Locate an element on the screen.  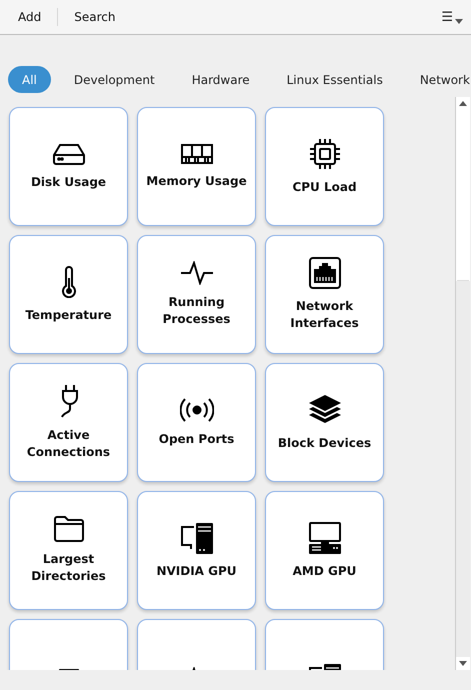
category-tab: Network is located at coordinates (438, 79).